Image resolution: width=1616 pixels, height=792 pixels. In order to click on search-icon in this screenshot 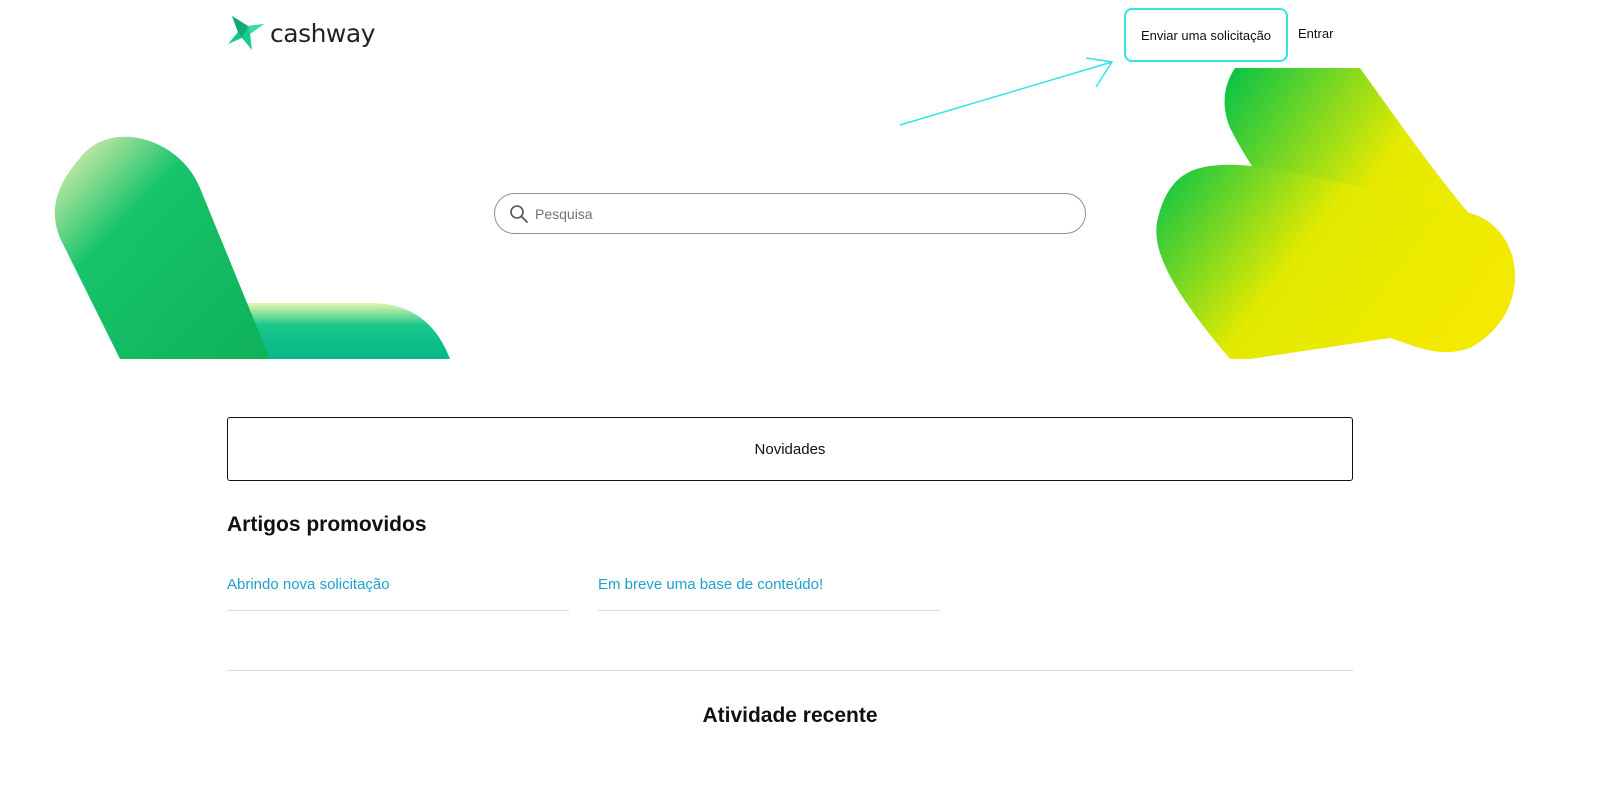, I will do `click(519, 213)`.